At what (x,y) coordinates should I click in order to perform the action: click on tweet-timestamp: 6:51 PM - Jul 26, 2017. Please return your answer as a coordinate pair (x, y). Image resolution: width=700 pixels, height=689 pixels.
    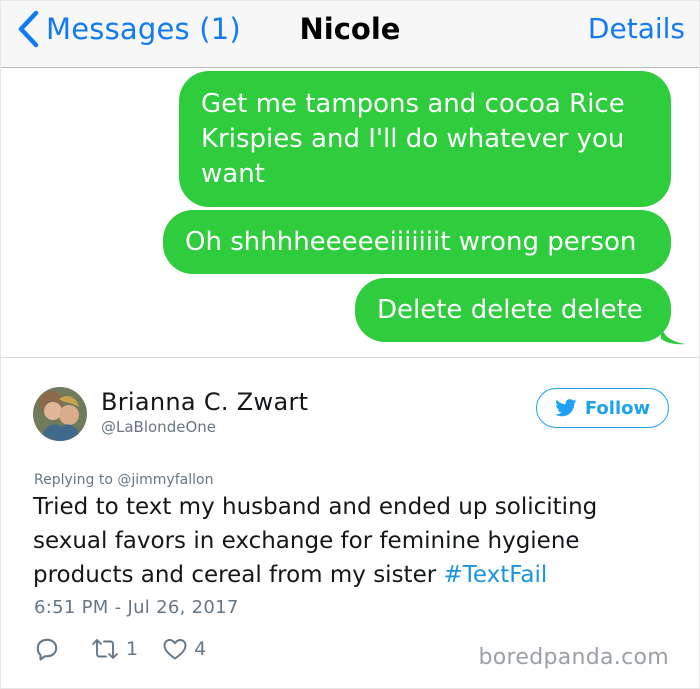
    Looking at the image, I should click on (136, 607).